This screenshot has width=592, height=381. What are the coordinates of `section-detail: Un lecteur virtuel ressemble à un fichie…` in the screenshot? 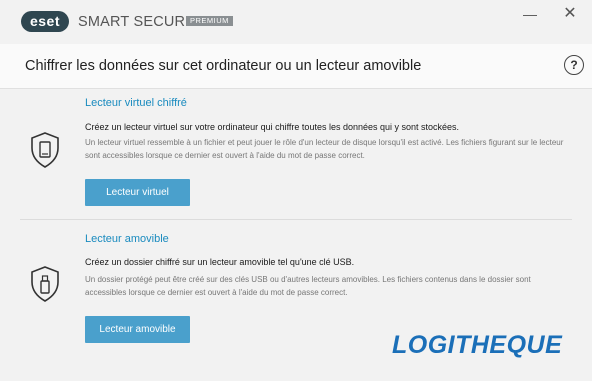 It's located at (324, 149).